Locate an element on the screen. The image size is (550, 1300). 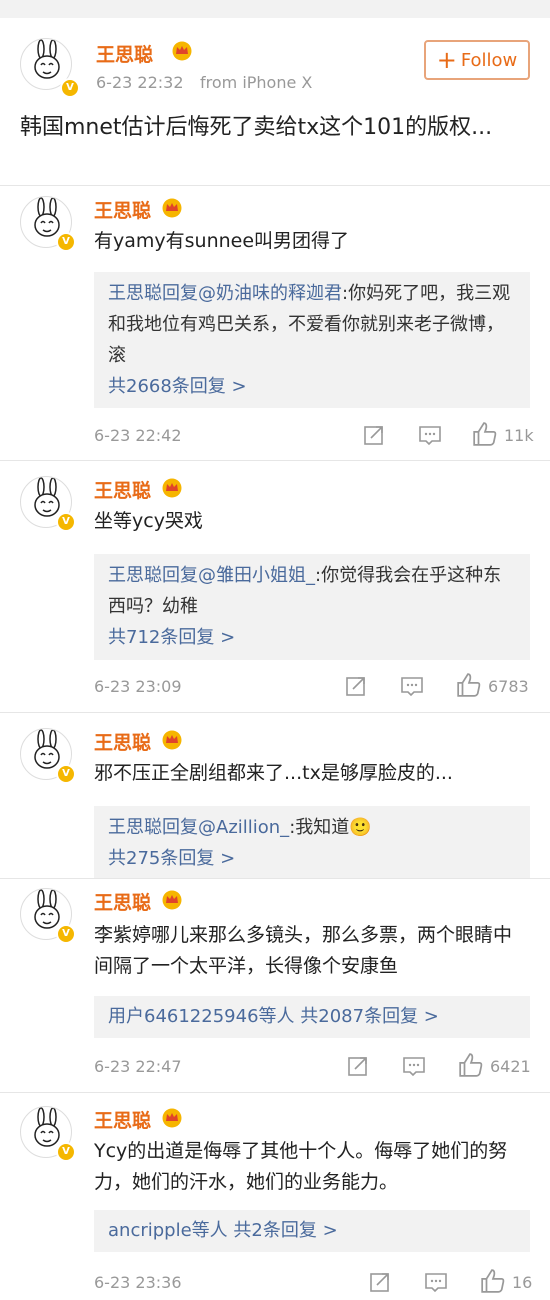
comment-time: 6-23 23:36 is located at coordinates (138, 1282).